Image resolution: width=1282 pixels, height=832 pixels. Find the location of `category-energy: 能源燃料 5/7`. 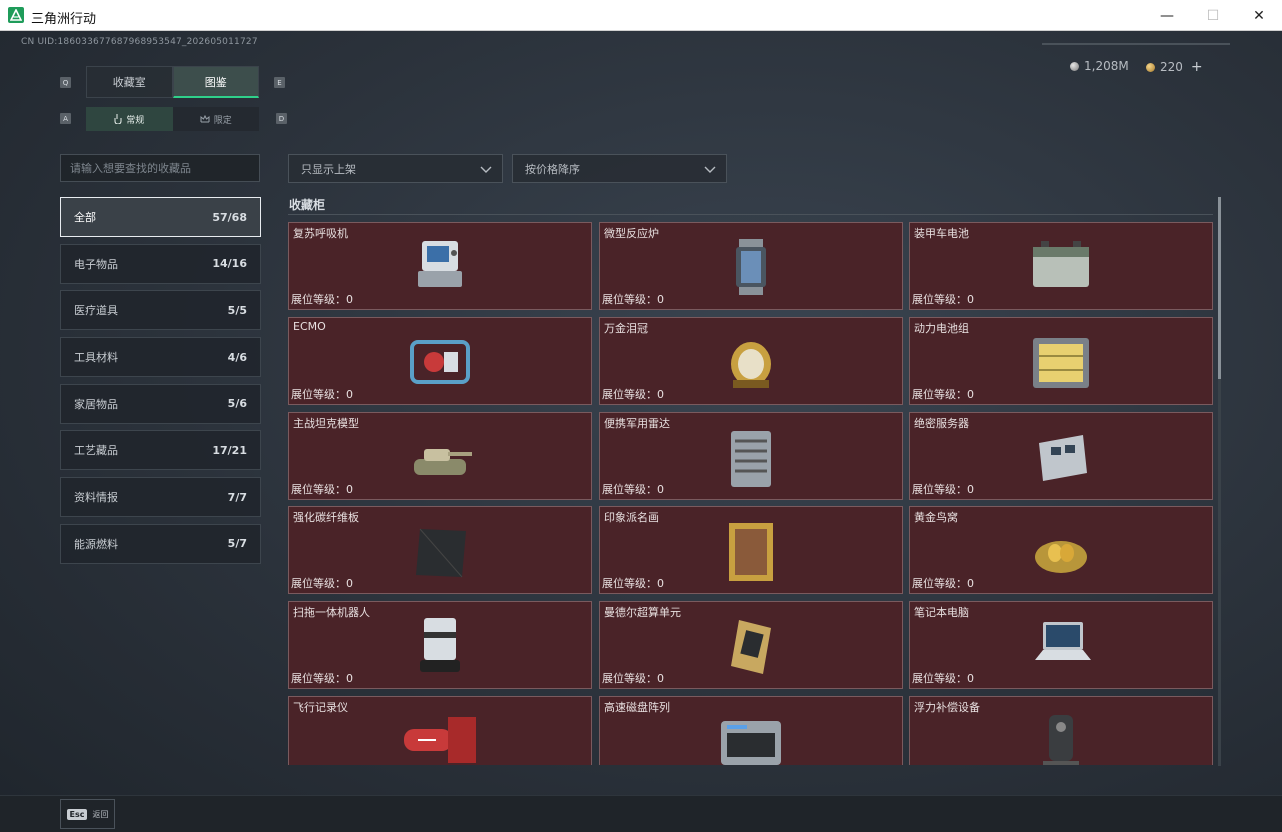

category-energy: 能源燃料 5/7 is located at coordinates (160, 543).